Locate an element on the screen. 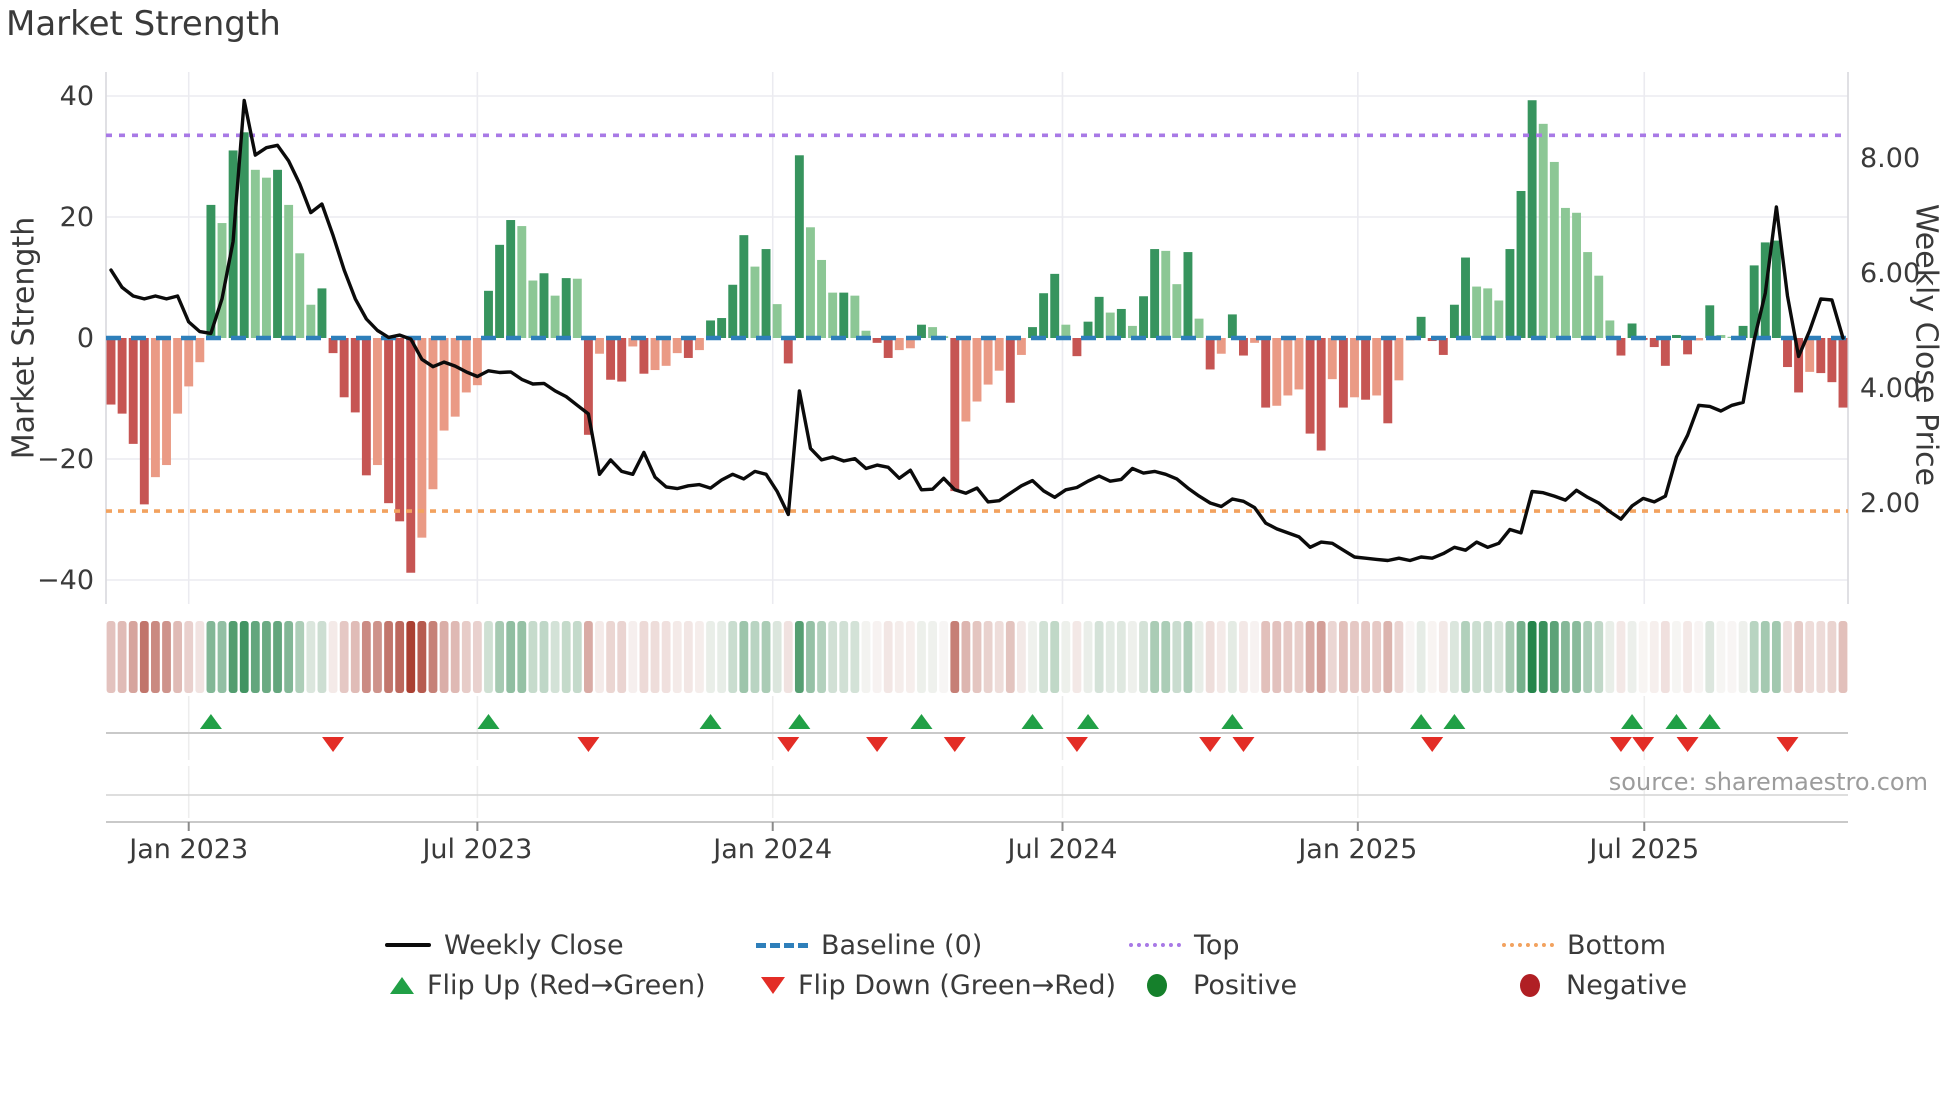 This screenshot has width=1960, height=1102. legend-label: Negative is located at coordinates (1627, 985).